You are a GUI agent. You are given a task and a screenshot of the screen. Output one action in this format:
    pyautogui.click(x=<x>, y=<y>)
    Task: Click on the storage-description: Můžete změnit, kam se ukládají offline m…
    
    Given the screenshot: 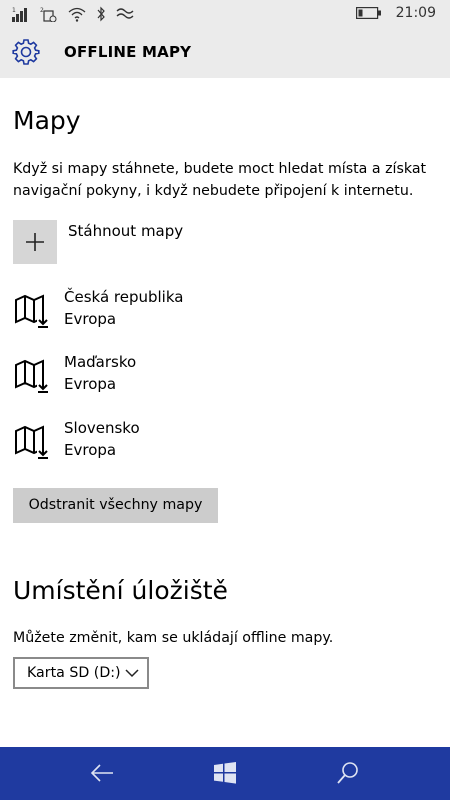 What is the action you would take?
    pyautogui.click(x=173, y=638)
    